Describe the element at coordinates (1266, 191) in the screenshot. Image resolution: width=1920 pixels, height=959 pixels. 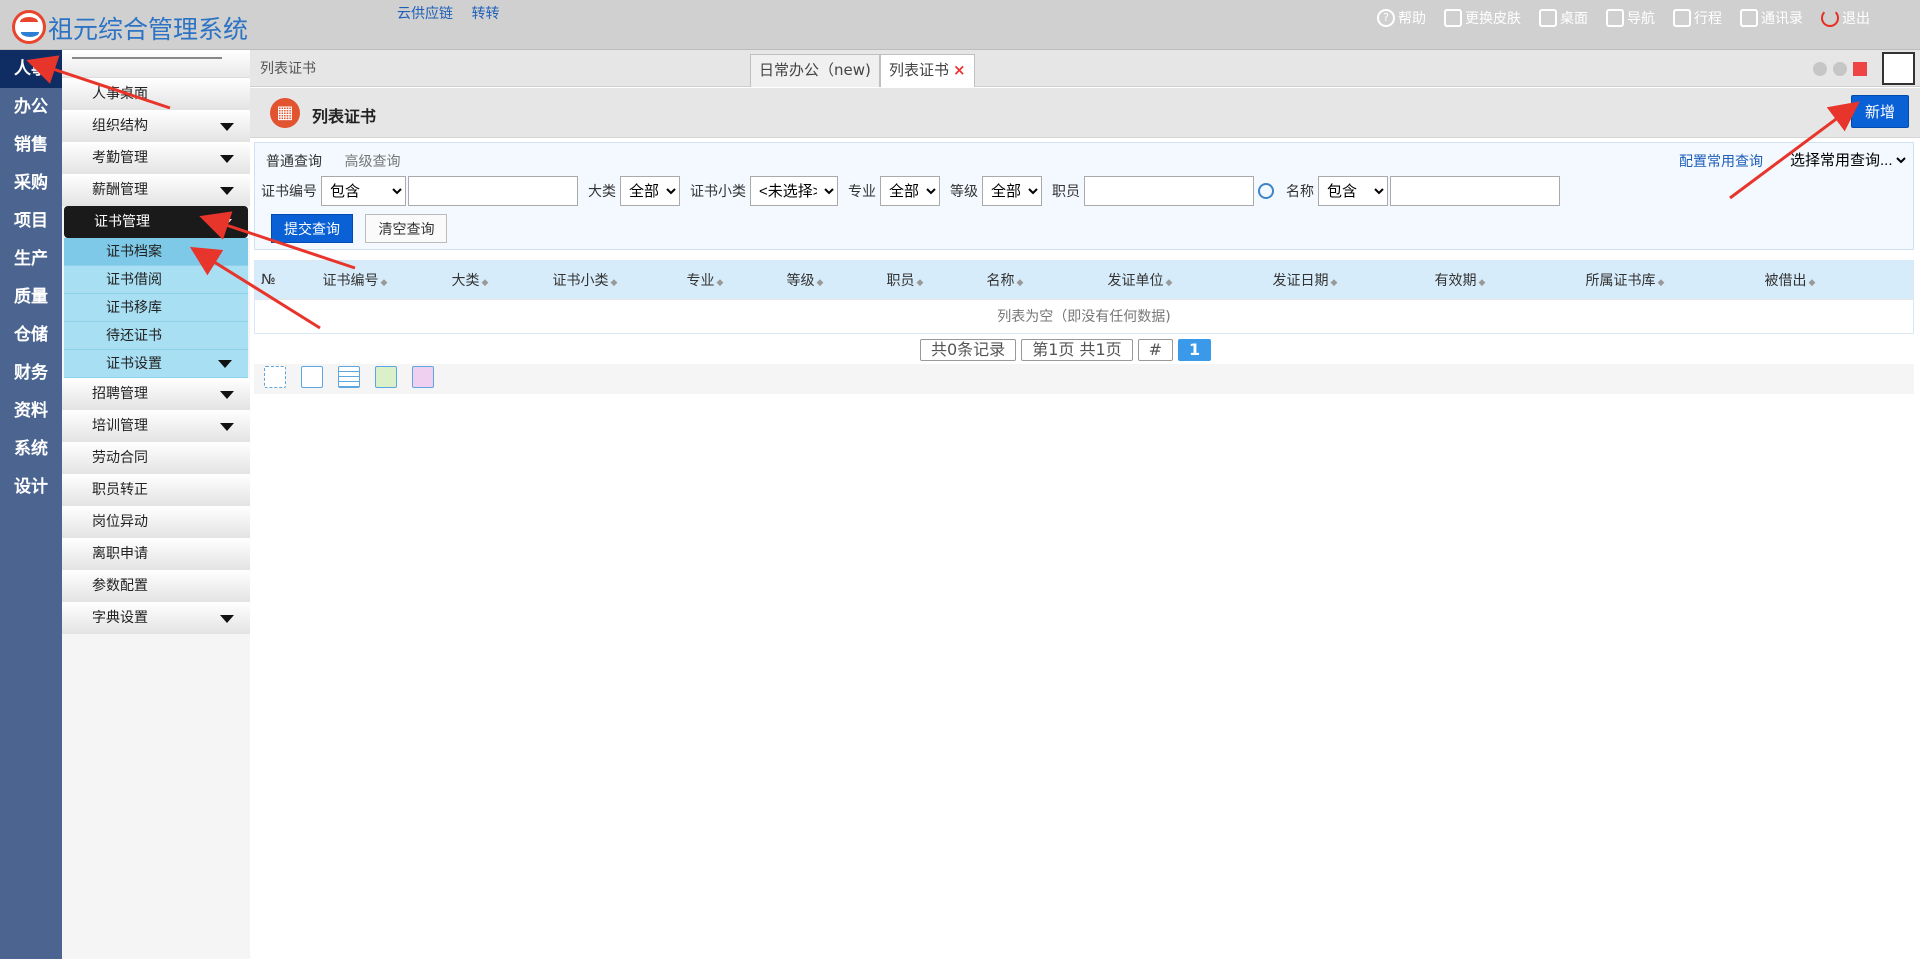
I see `search-icon` at that location.